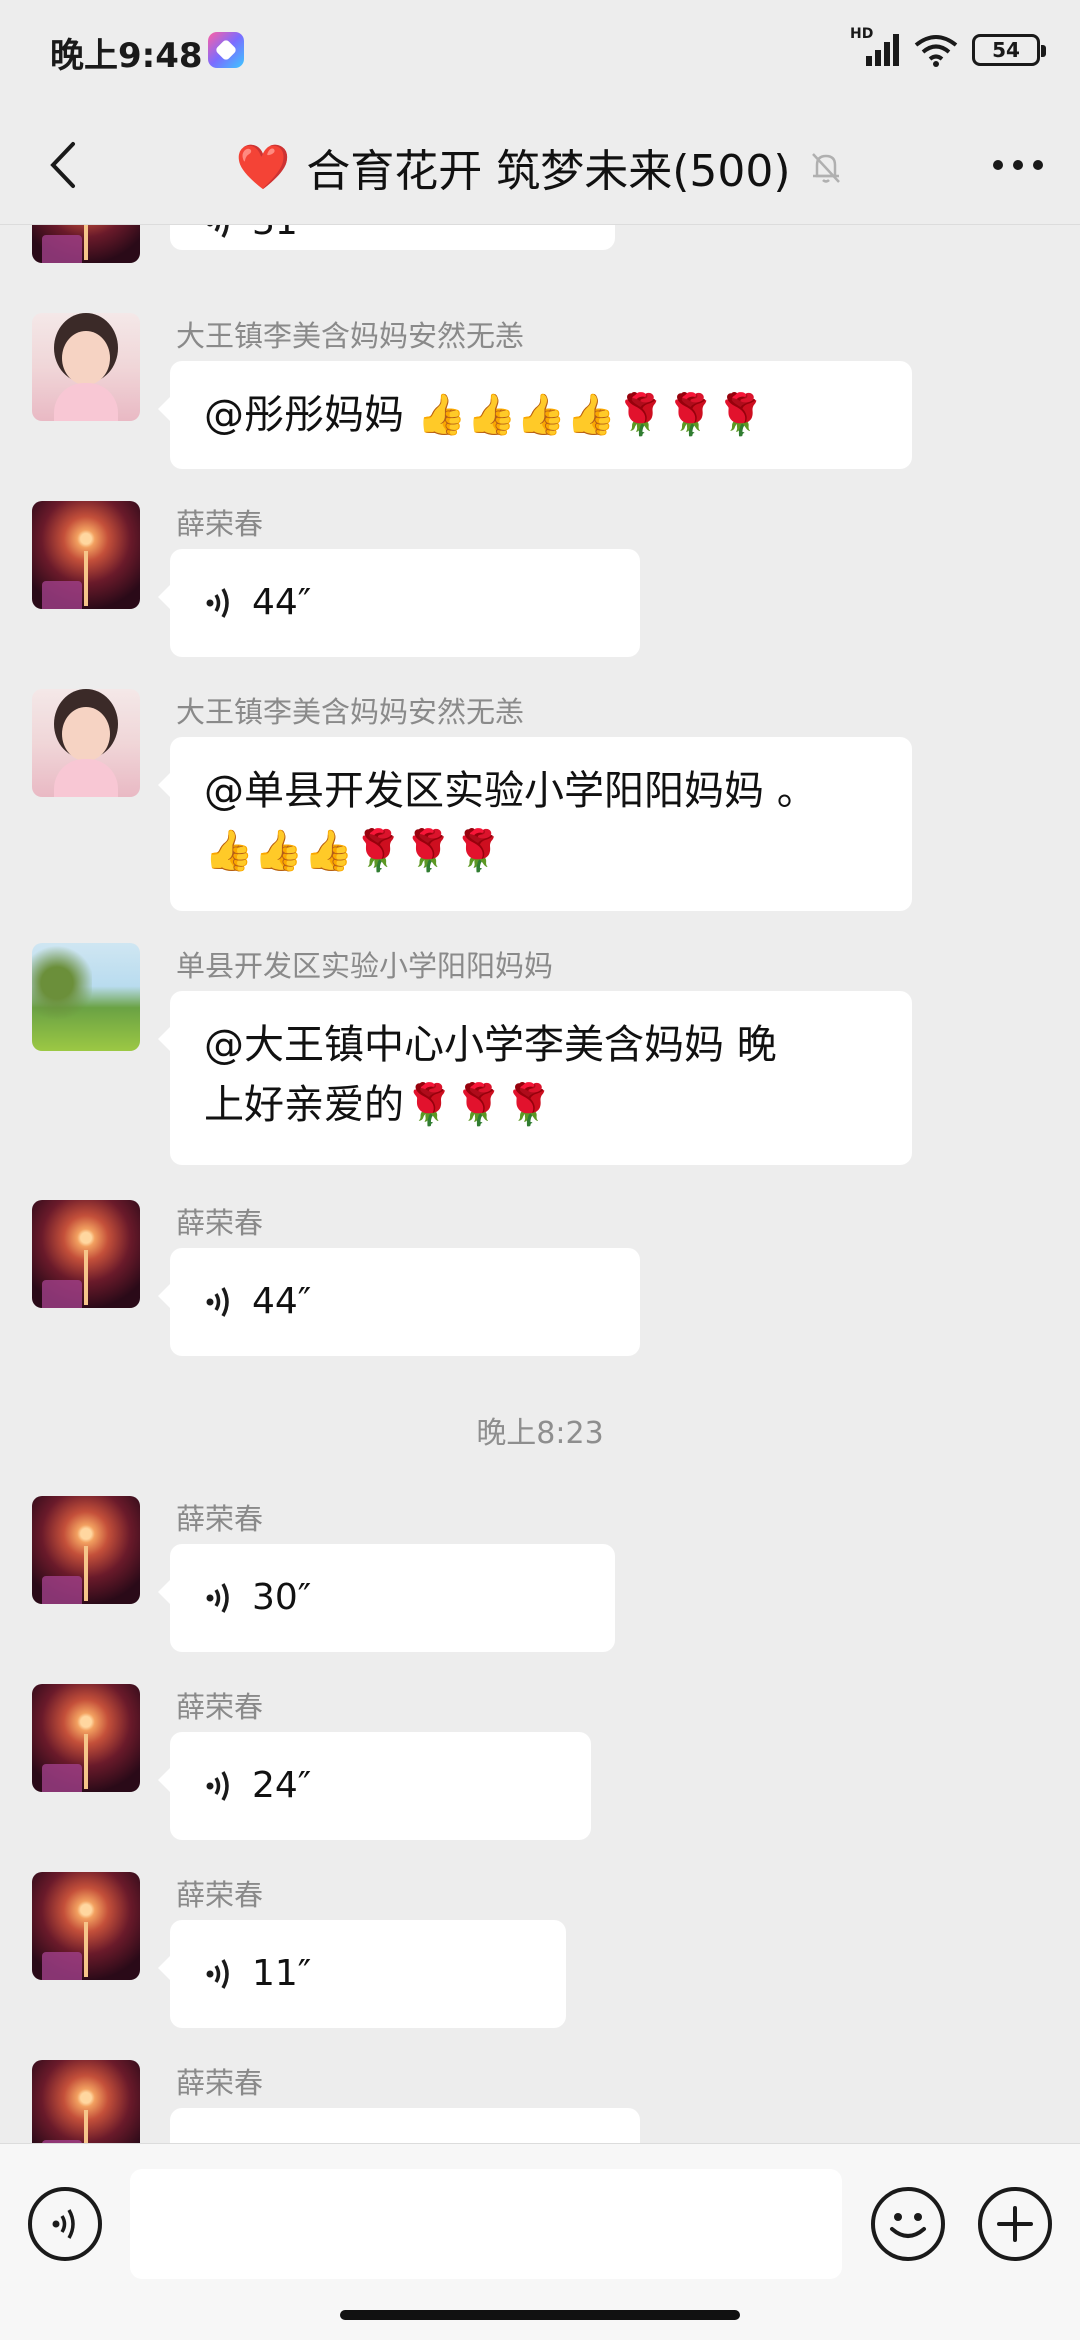 This screenshot has width=1080, height=2340. Describe the element at coordinates (379, 1105) in the screenshot. I see `message-text-line: 上好亲爱的🌹🌹🌹` at that location.